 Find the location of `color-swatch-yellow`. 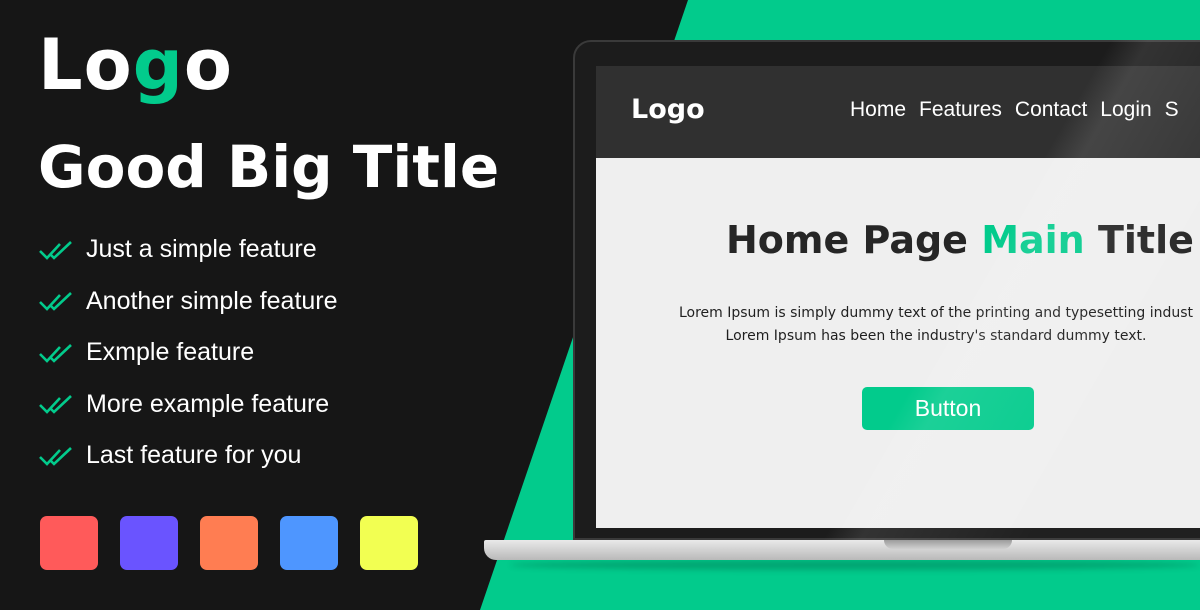

color-swatch-yellow is located at coordinates (389, 543).